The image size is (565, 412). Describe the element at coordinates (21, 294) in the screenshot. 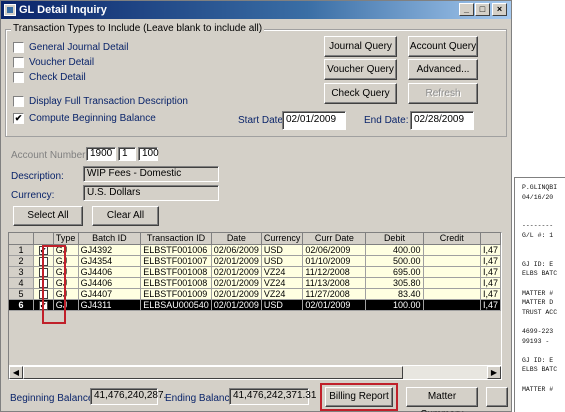

I see `row-number: 5` at that location.